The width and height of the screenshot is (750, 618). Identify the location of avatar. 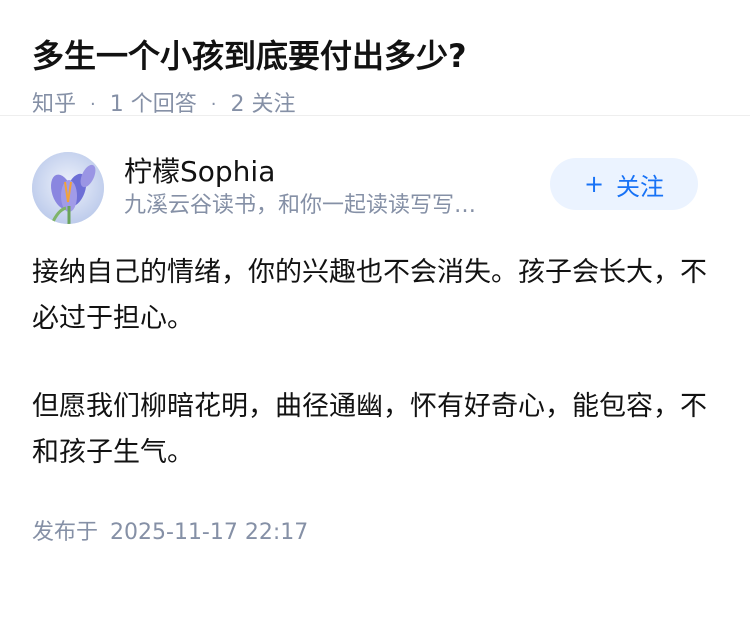
(68, 188).